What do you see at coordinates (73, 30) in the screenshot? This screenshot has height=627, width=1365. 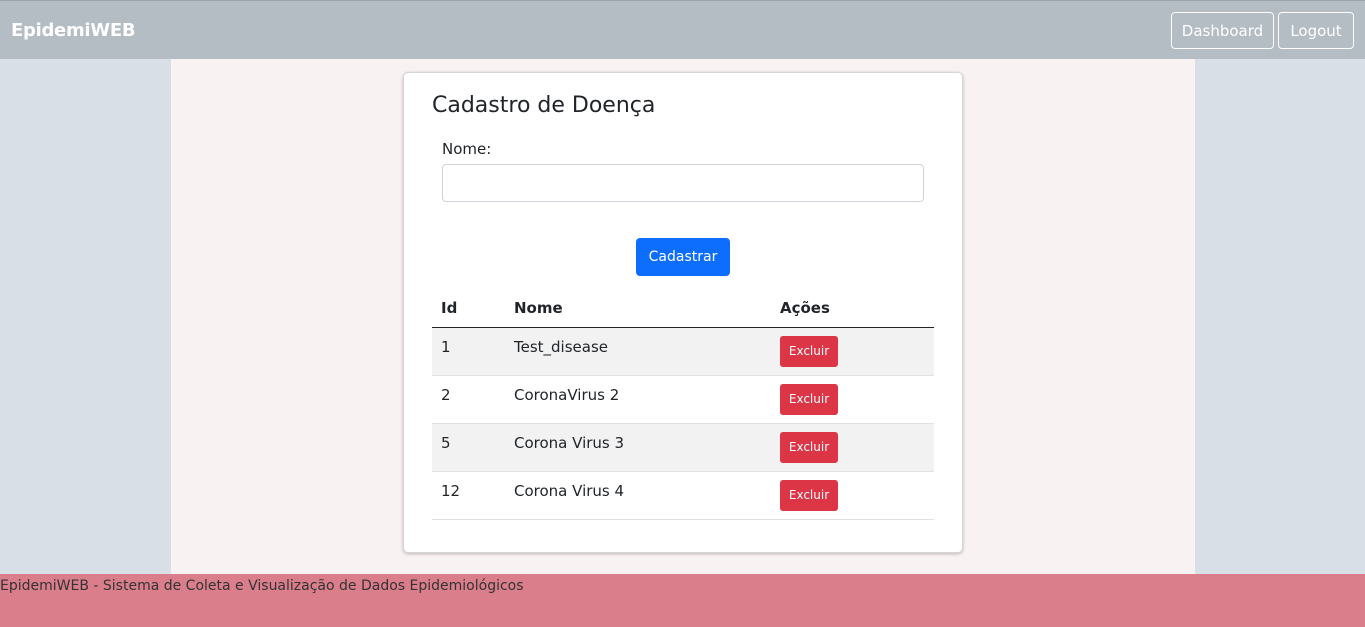 I see `brand-logo-text: EpidemiWEB` at bounding box center [73, 30].